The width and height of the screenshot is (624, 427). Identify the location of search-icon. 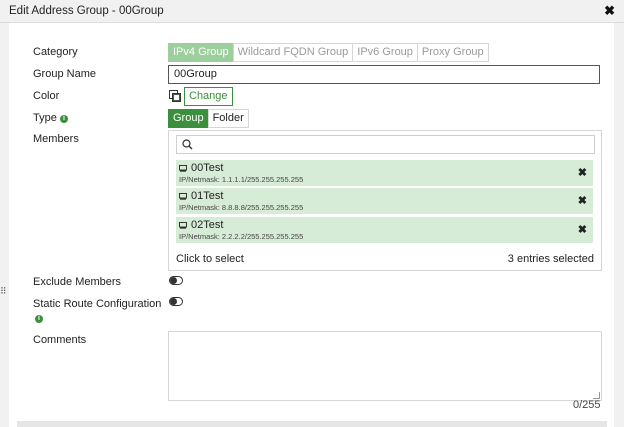
(187, 144).